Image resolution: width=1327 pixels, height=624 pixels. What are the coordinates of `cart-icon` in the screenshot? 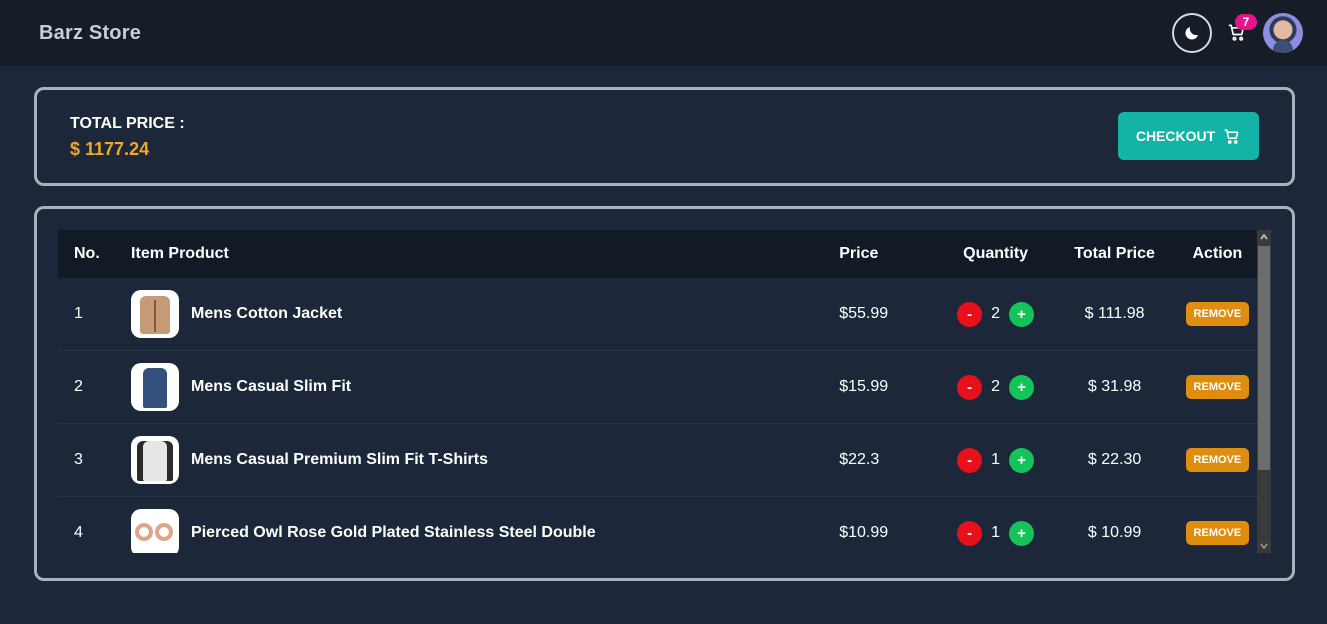 It's located at (1231, 136).